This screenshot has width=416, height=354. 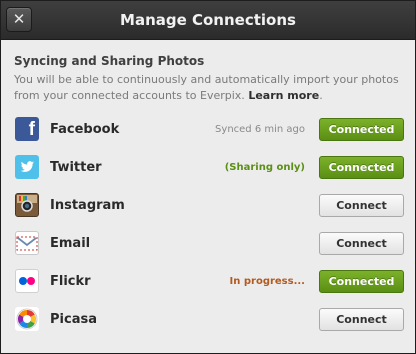 I want to click on service-row-instagram: Instagram Connect, so click(x=208, y=206).